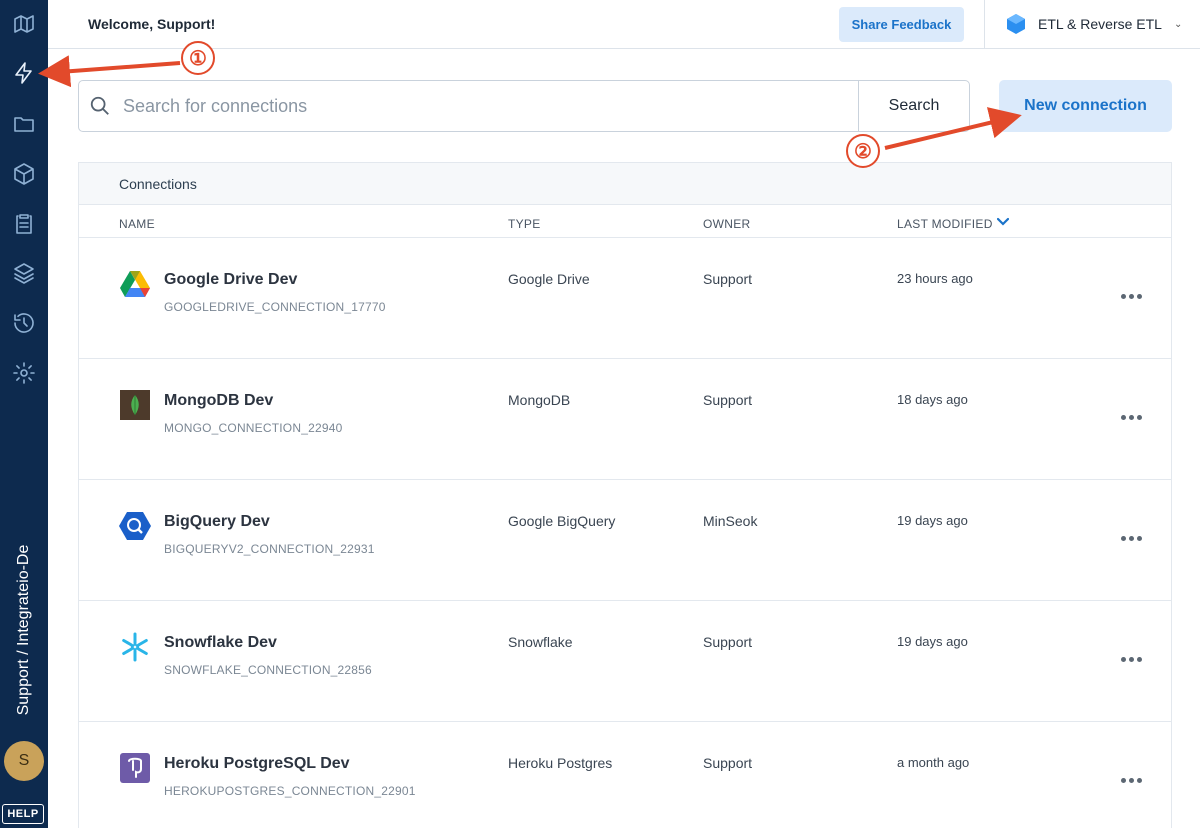 This screenshot has height=828, width=1200. Describe the element at coordinates (1003, 222) in the screenshot. I see `sort-descending-icon` at that location.